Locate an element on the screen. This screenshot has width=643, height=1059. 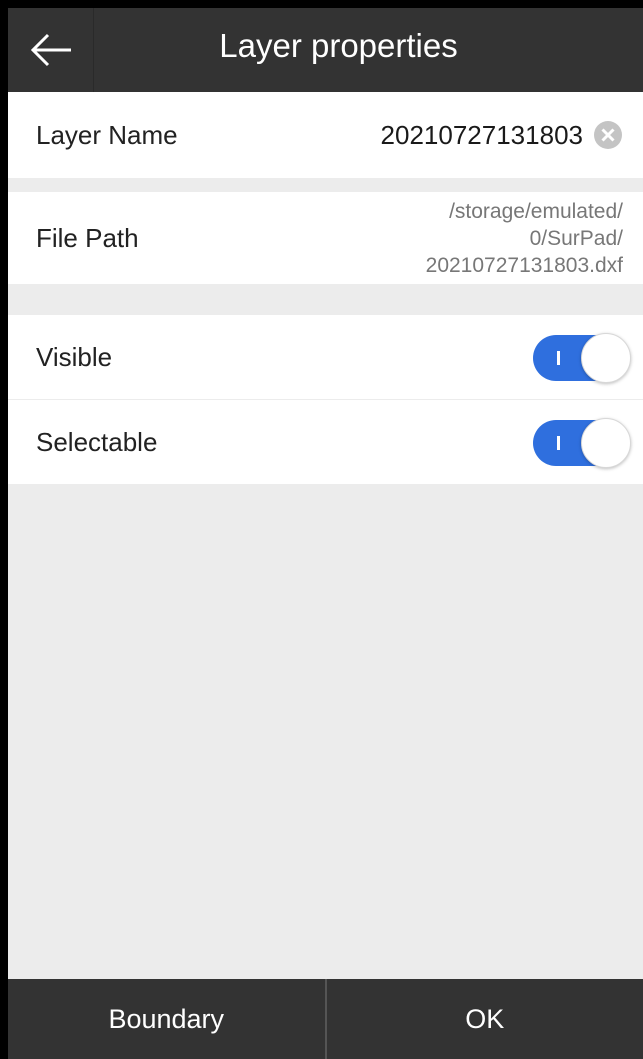
layer-name-row: Layer Name 20210727131803 is located at coordinates (325, 135).